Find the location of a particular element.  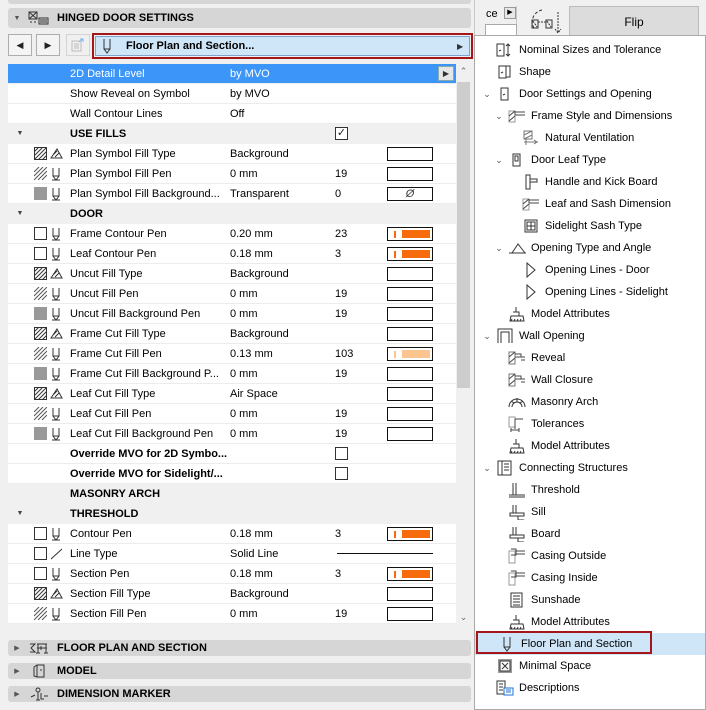

pen-number: 3 is located at coordinates (338, 534).